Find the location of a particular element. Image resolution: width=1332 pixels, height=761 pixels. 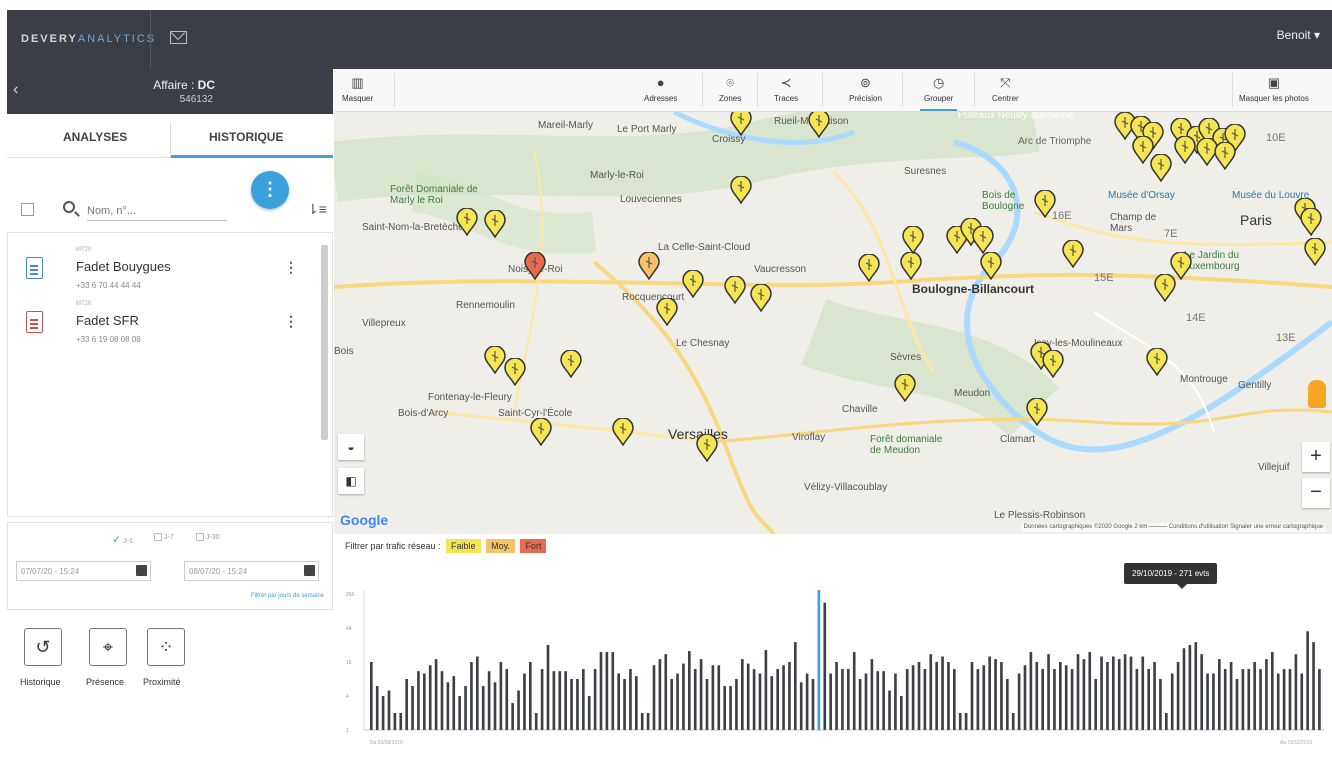

mail-icon is located at coordinates (178, 37).